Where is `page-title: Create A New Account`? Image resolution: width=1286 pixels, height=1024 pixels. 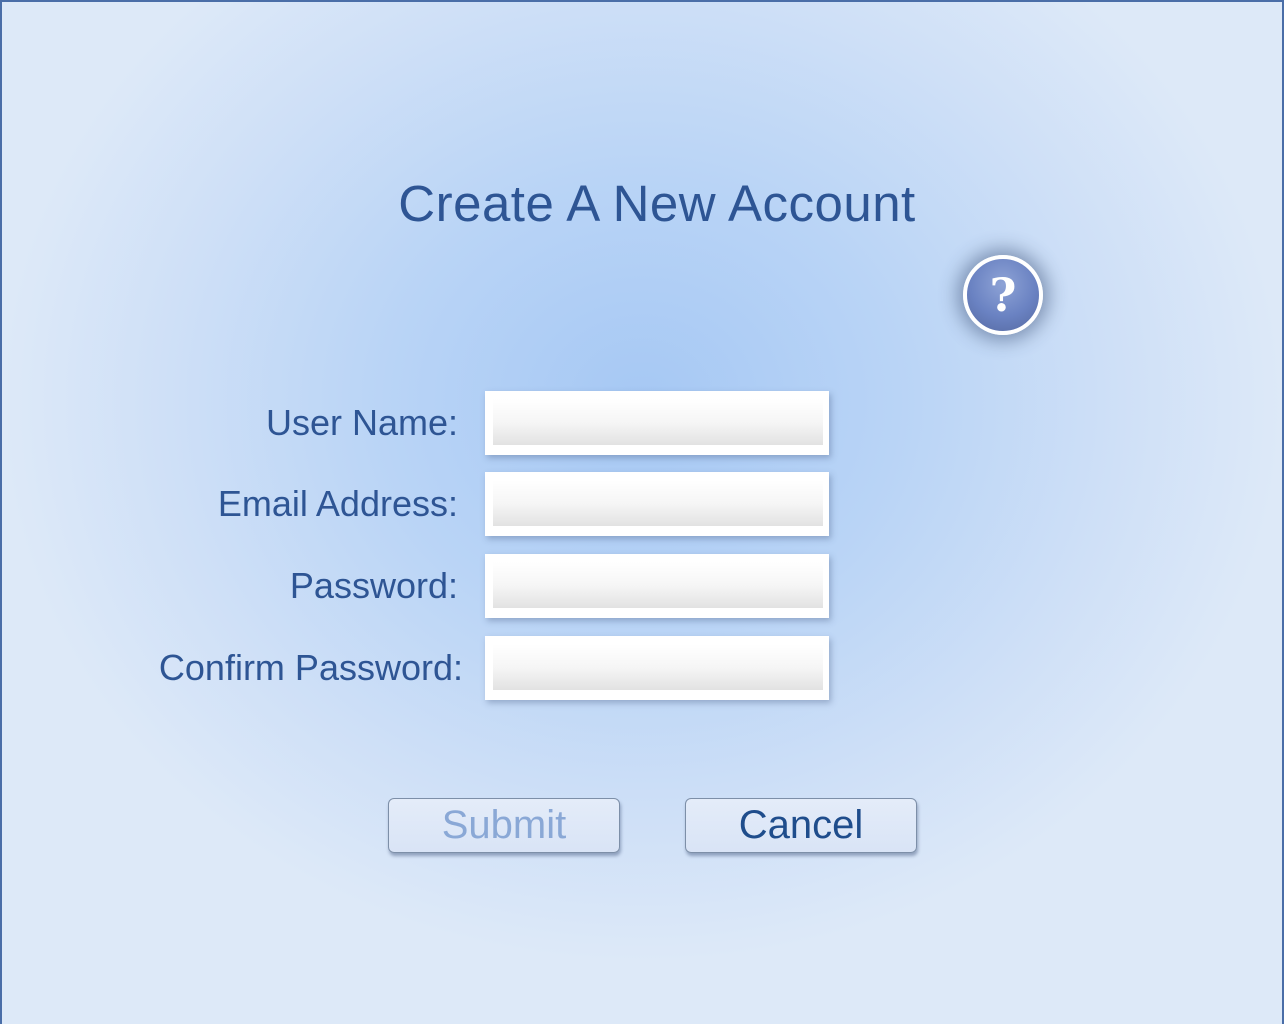 page-title: Create A New Account is located at coordinates (657, 203).